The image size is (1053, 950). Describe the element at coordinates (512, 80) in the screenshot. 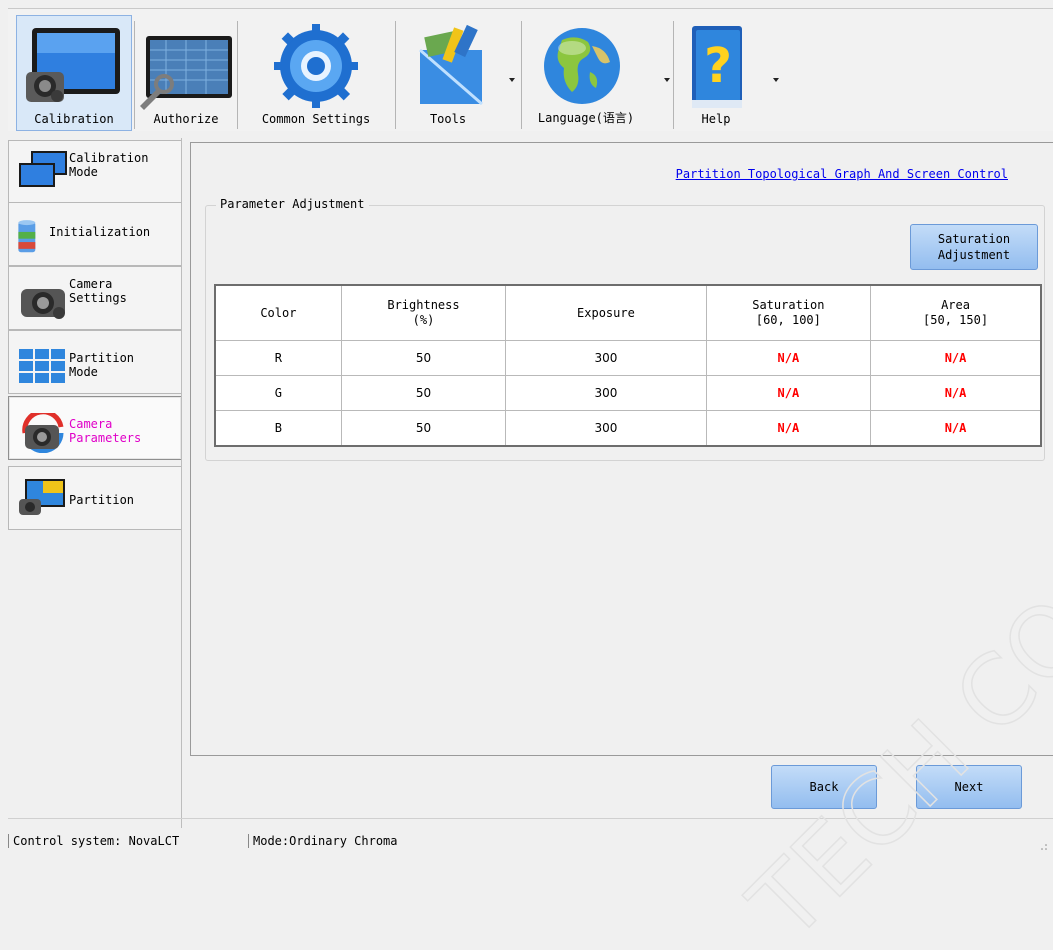

I see `tools-dropdown-arrow-icon` at that location.